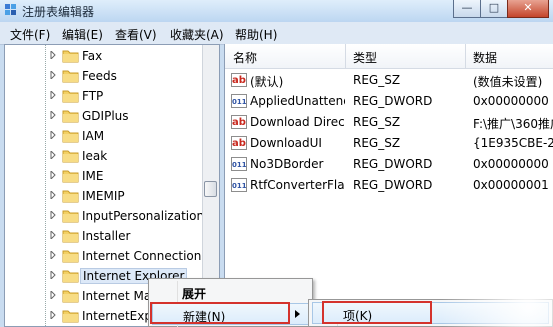 The image size is (553, 327). I want to click on close-button: ✕, so click(528, 9).